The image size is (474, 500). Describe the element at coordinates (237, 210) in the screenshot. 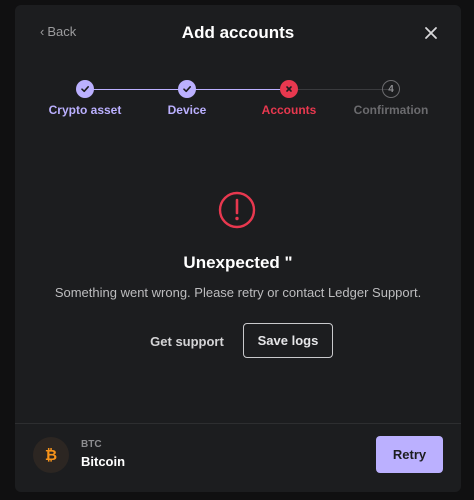

I see `error-icon` at that location.